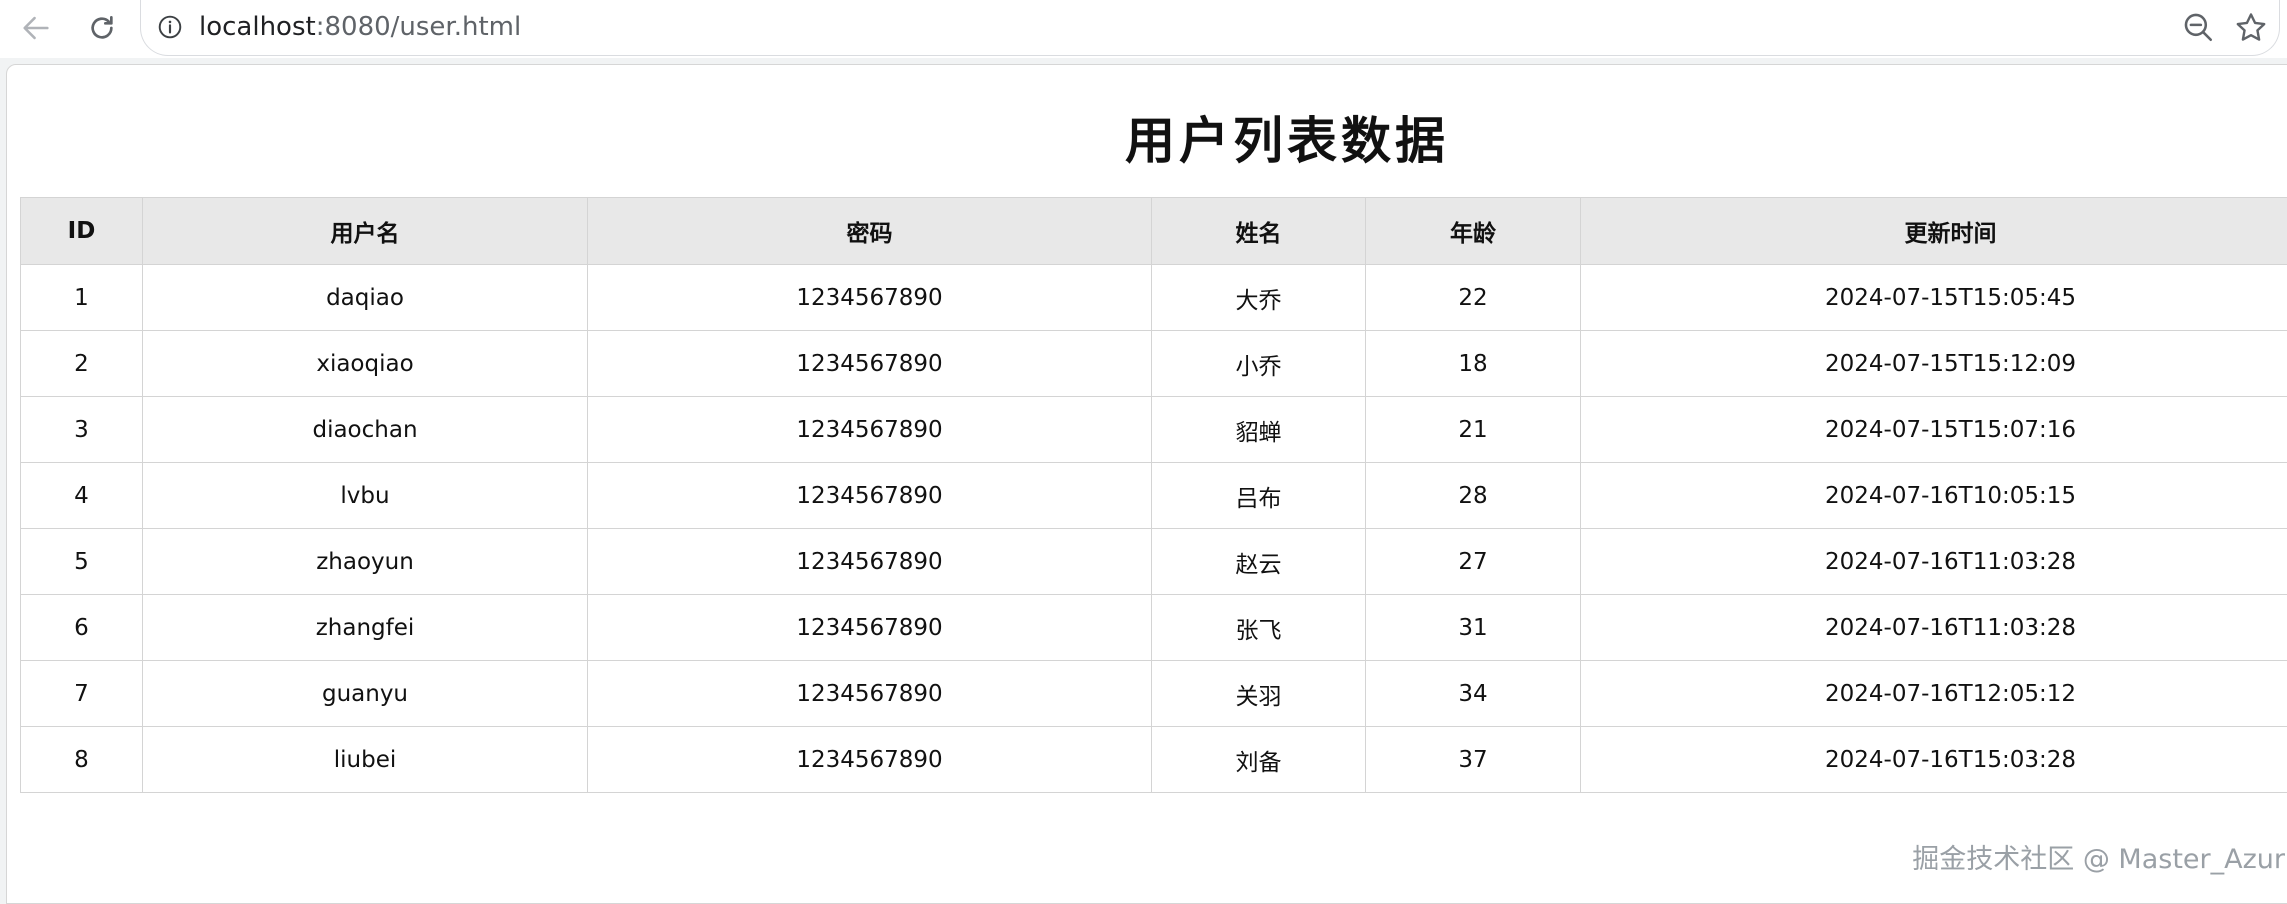 The height and width of the screenshot is (904, 2287). I want to click on cell-update-time: 2024-07-15T15:12:09, so click(1934, 364).